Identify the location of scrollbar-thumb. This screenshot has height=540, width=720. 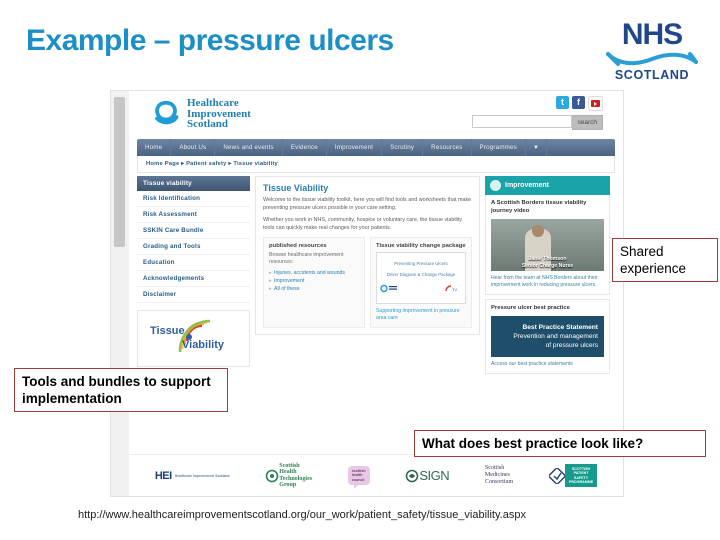
(119, 172).